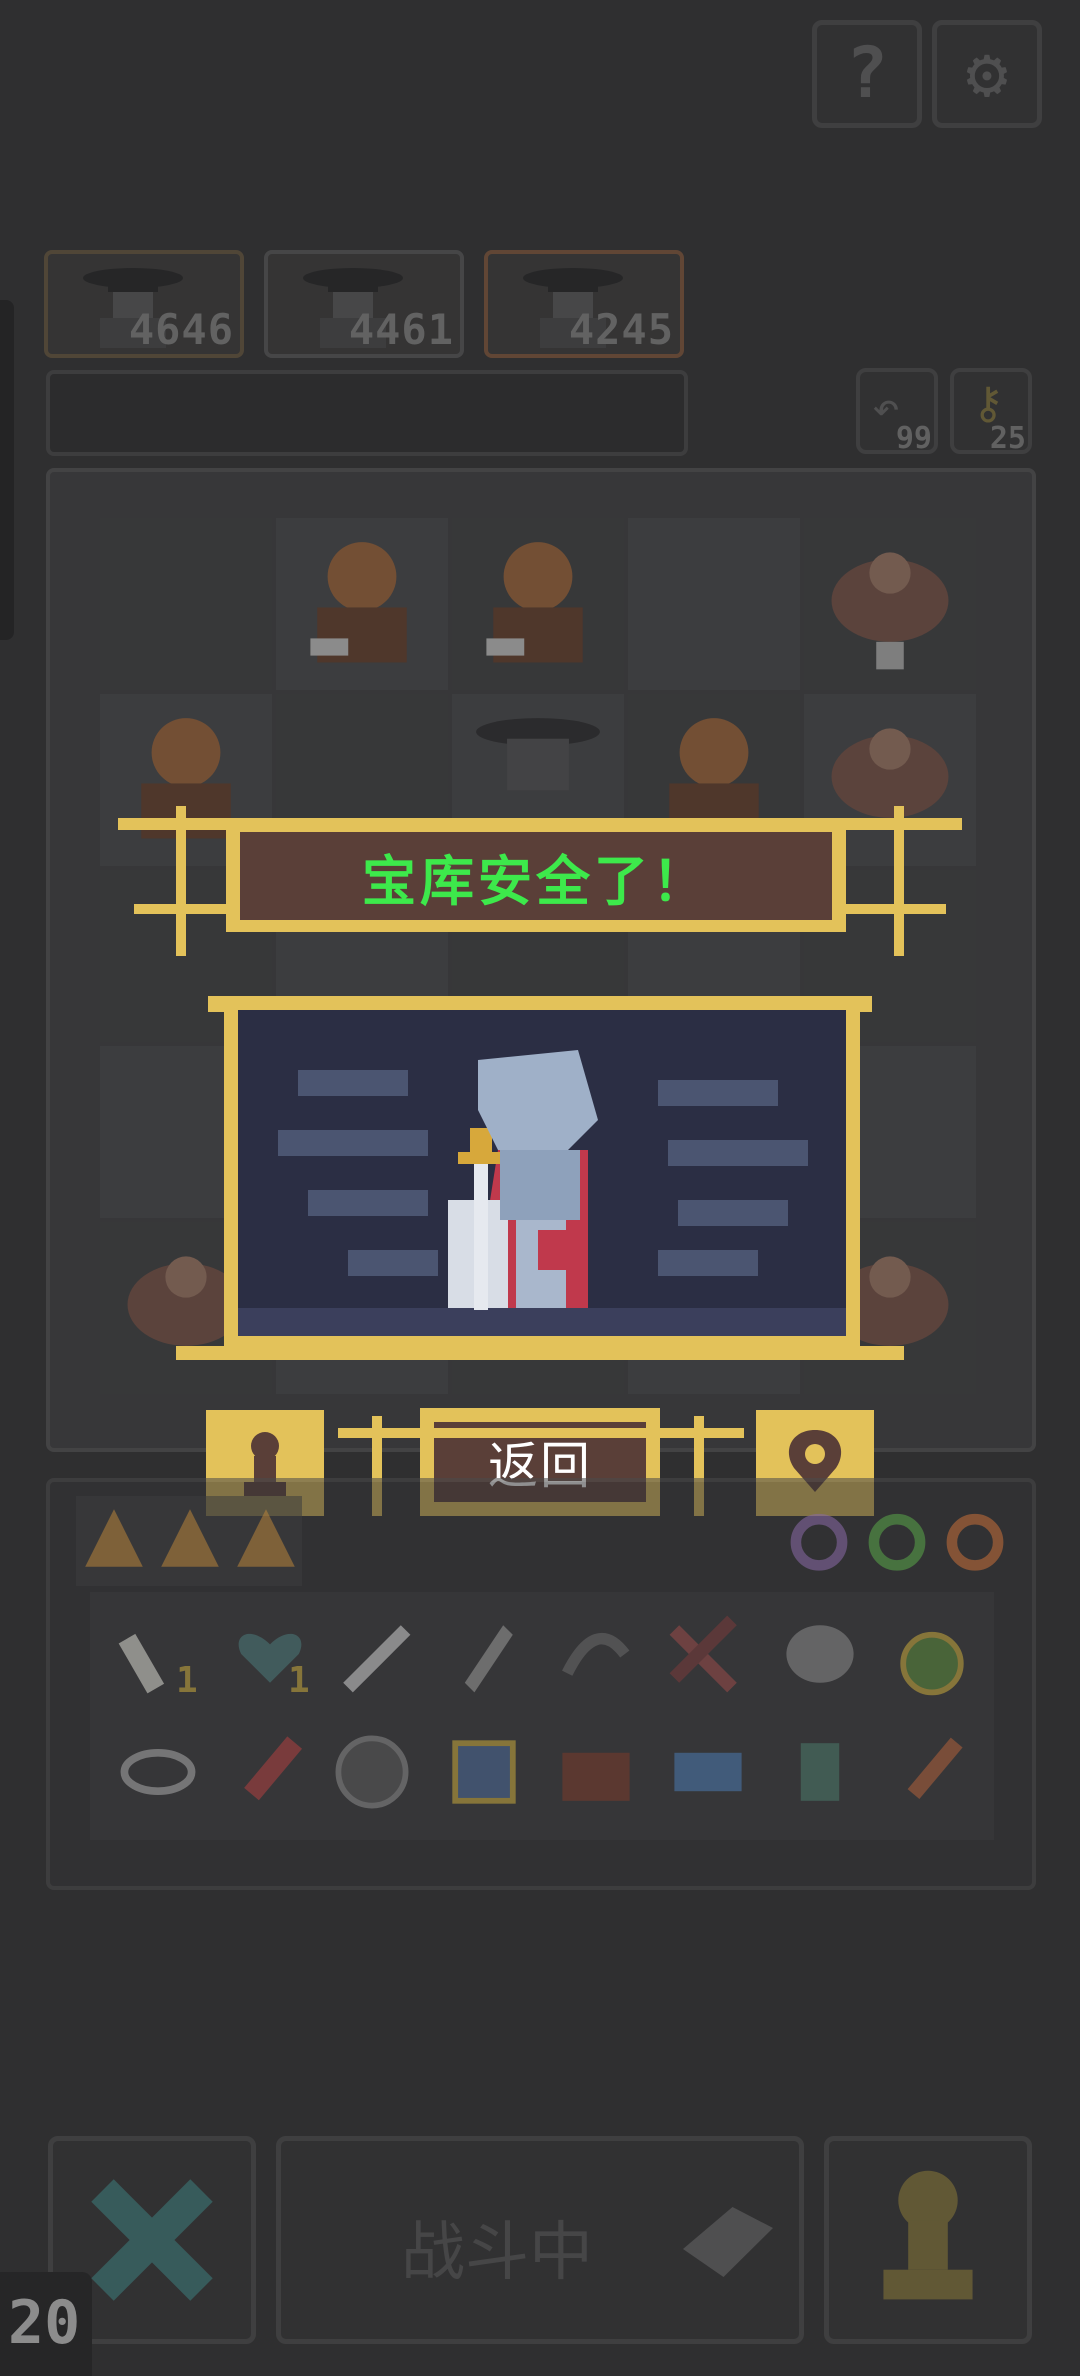 The image size is (1080, 2376). What do you see at coordinates (270, 1772) in the screenshot?
I see `syringe-icon` at bounding box center [270, 1772].